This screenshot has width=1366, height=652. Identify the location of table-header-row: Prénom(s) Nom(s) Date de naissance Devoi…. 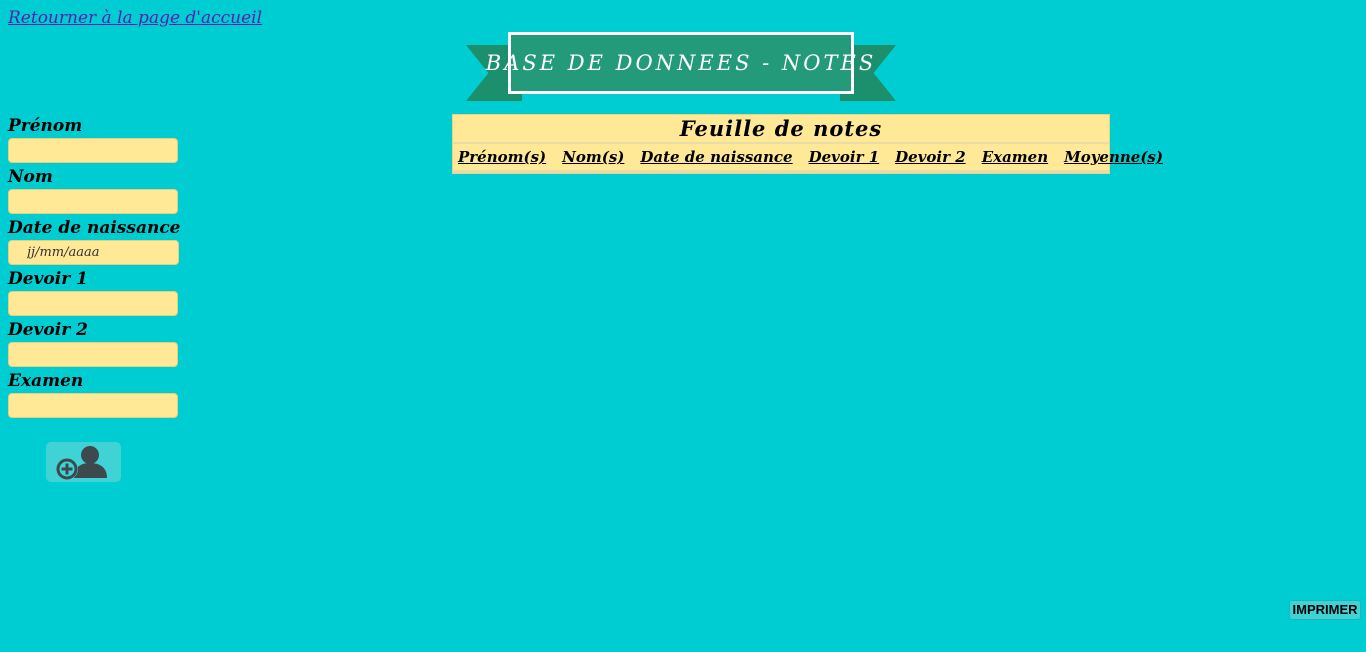
(808, 158).